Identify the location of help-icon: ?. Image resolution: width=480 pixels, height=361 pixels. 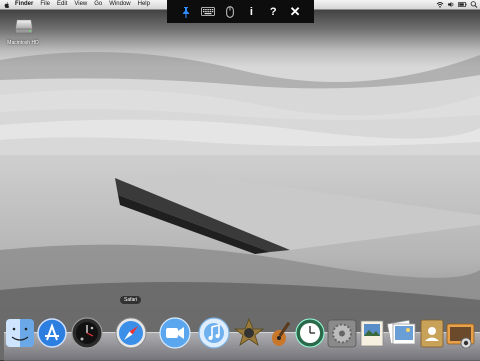
(273, 12).